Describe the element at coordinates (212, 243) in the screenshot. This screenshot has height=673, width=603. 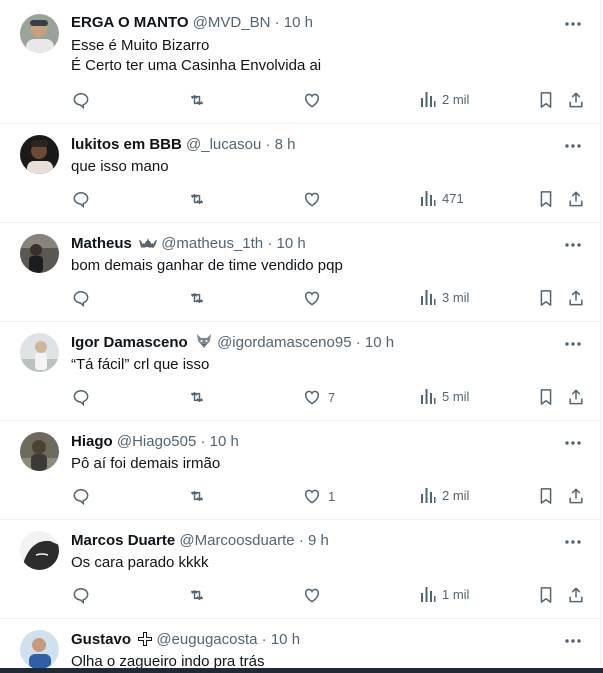
I see `handle: @matheus_1th` at that location.